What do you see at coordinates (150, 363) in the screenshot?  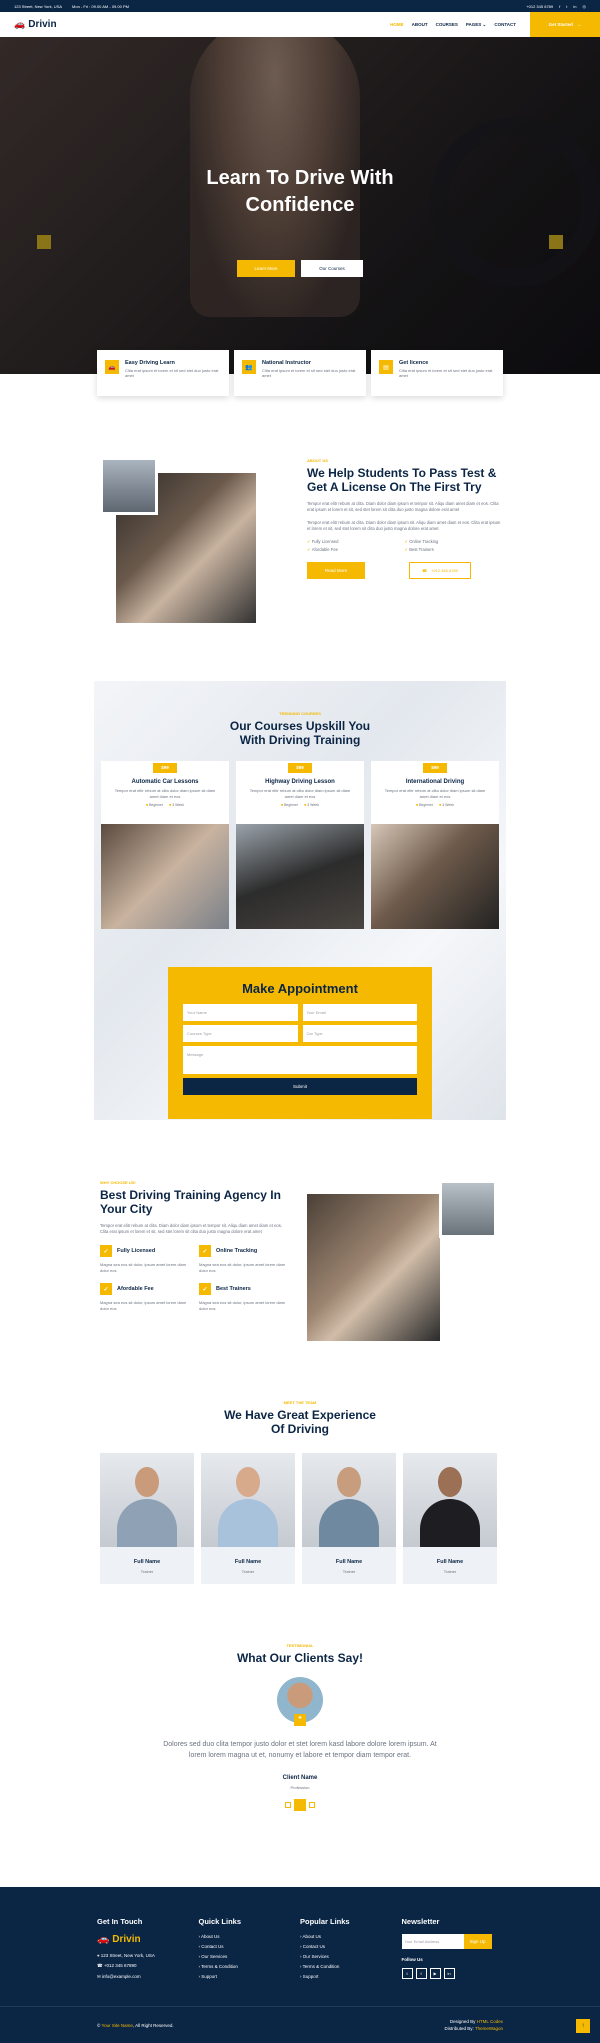 I see `feature-title: Easy Driving Learn` at bounding box center [150, 363].